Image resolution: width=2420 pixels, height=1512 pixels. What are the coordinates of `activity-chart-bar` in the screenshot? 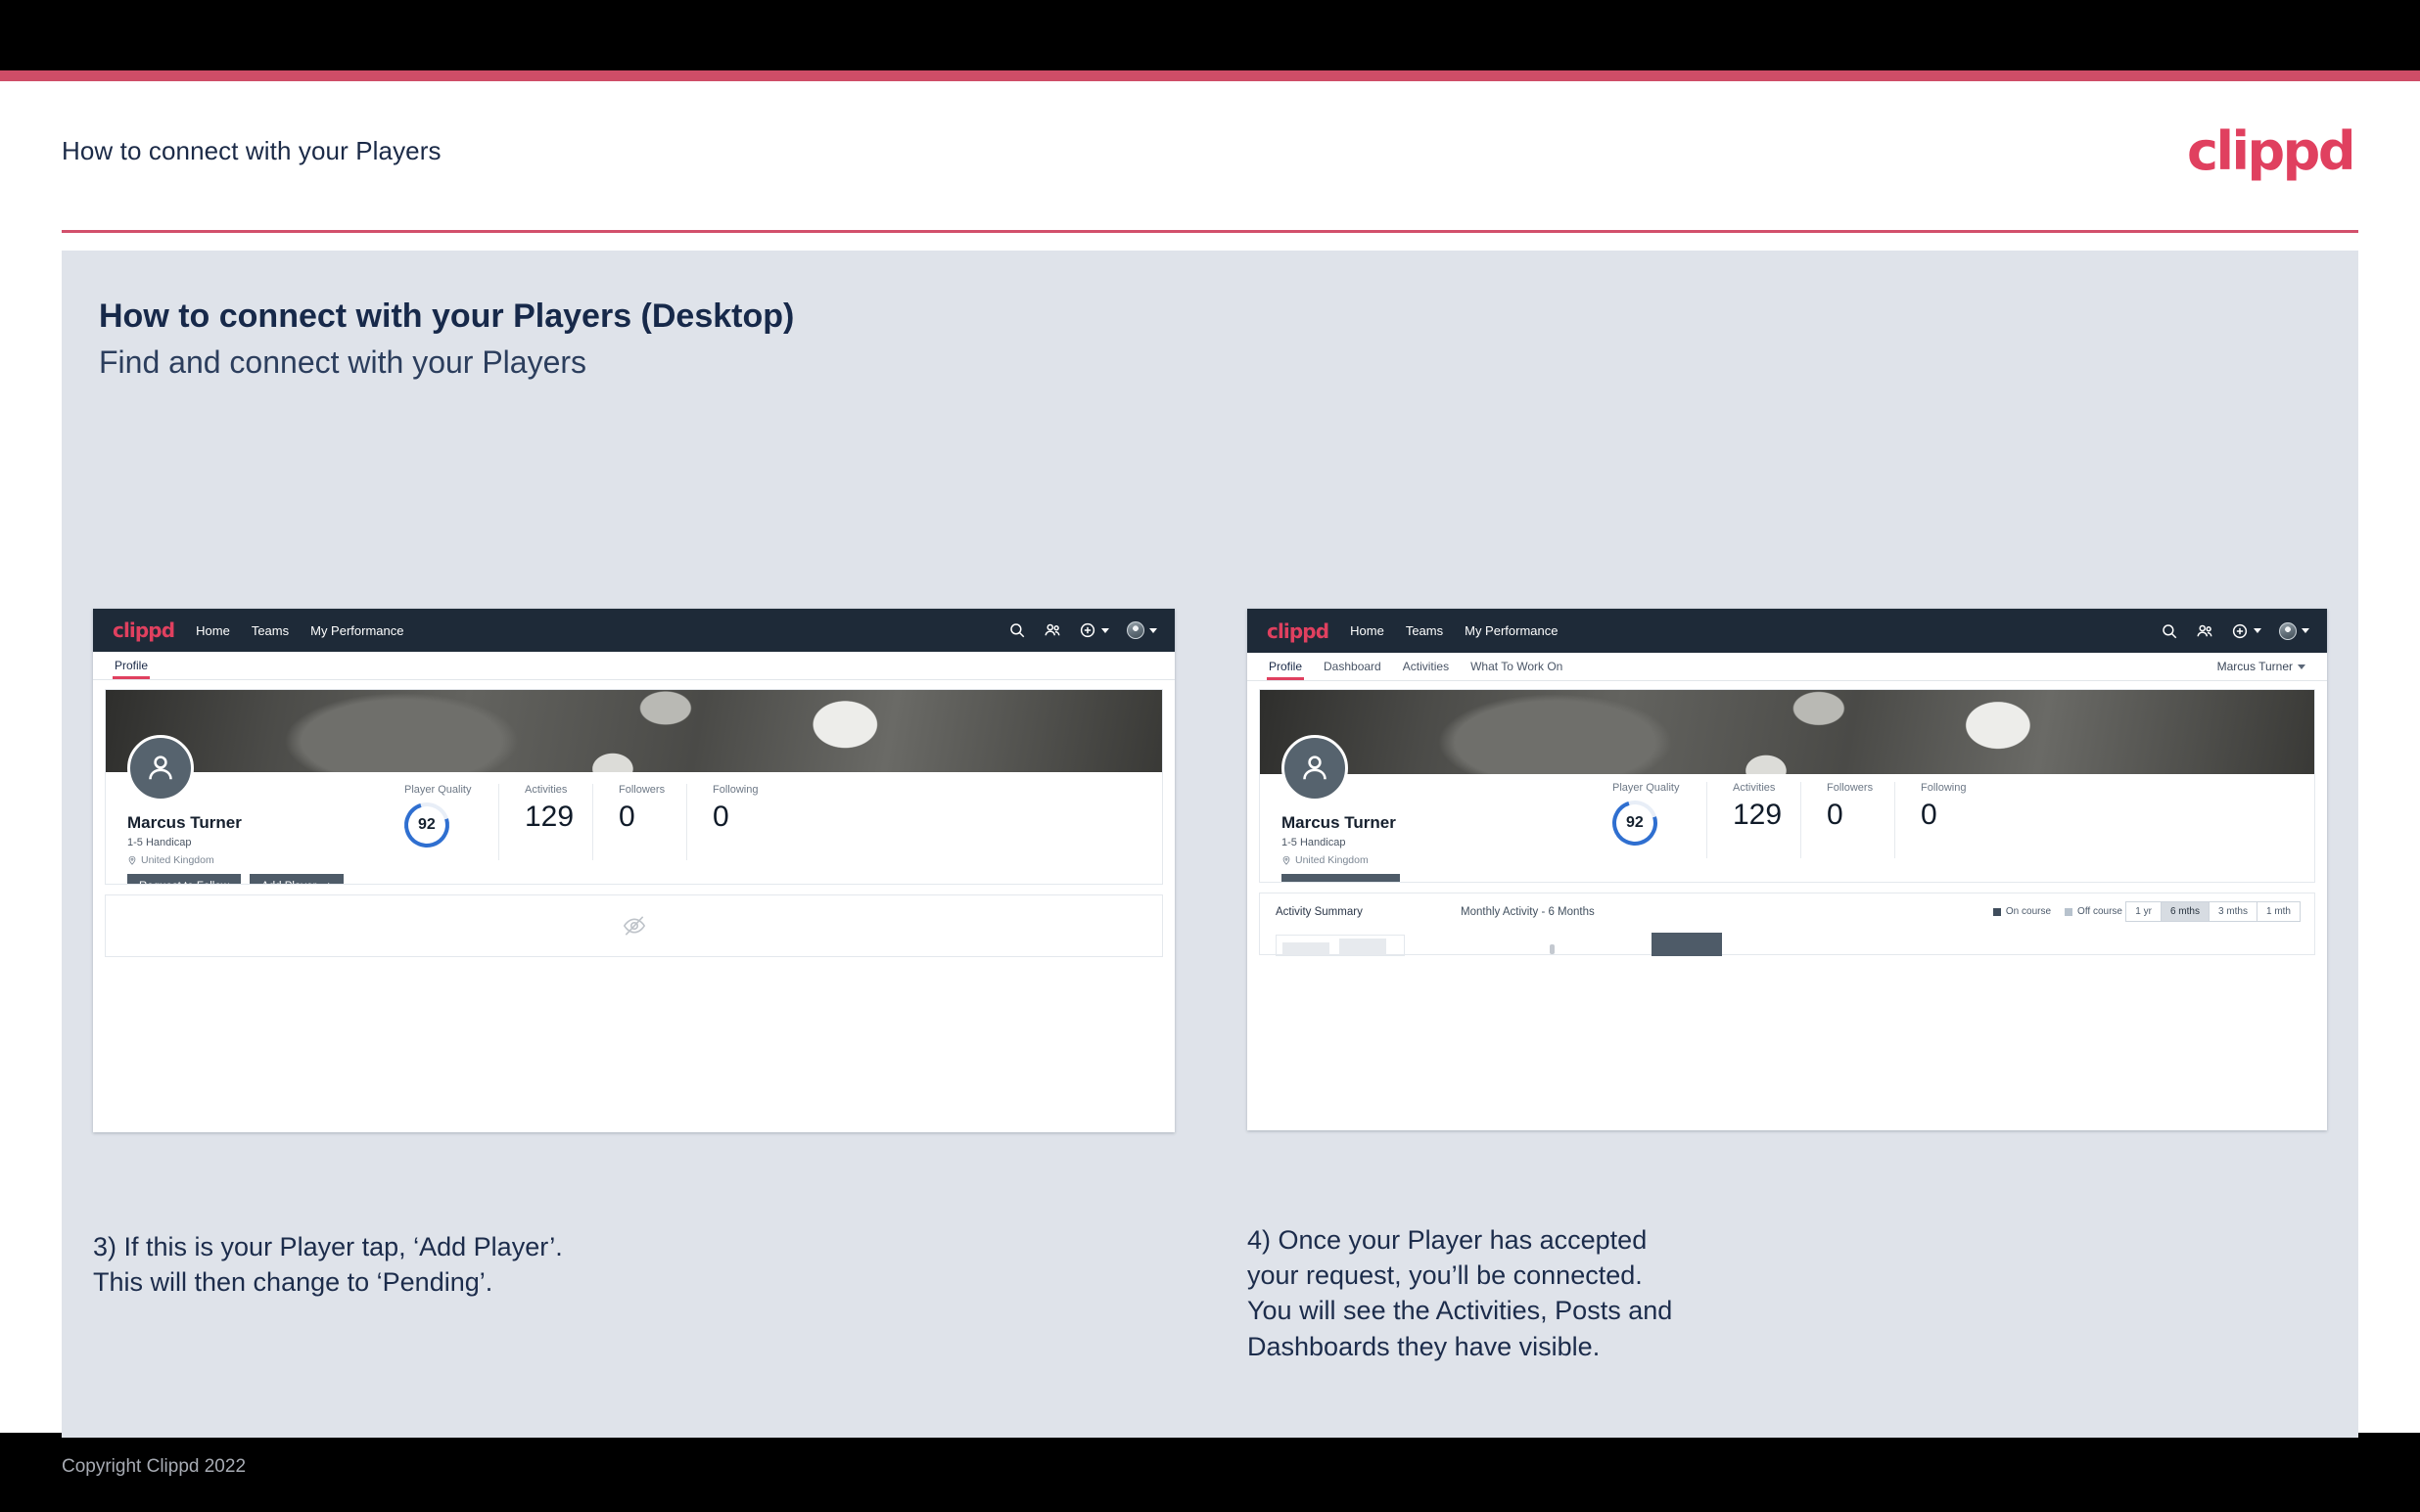 It's located at (1687, 944).